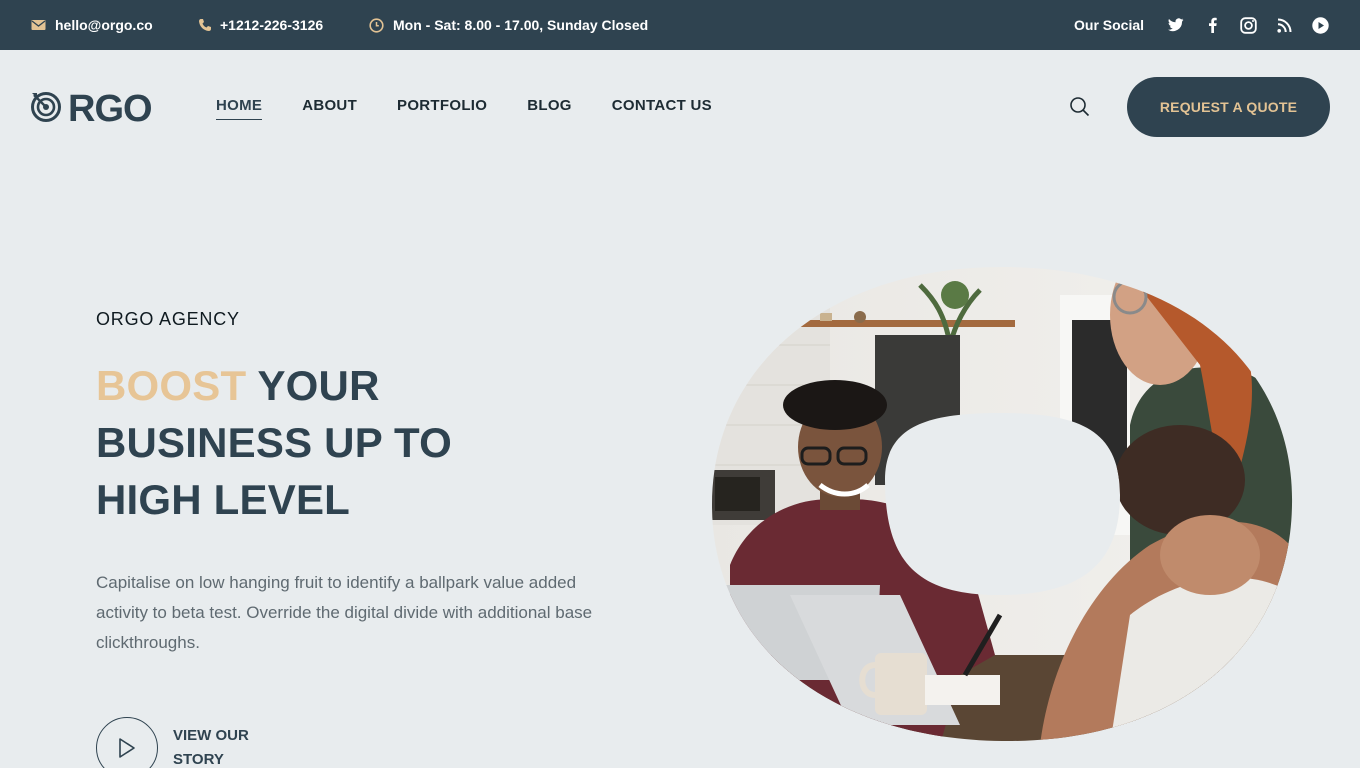  Describe the element at coordinates (549, 108) in the screenshot. I see `nav-blog: BLOG` at that location.